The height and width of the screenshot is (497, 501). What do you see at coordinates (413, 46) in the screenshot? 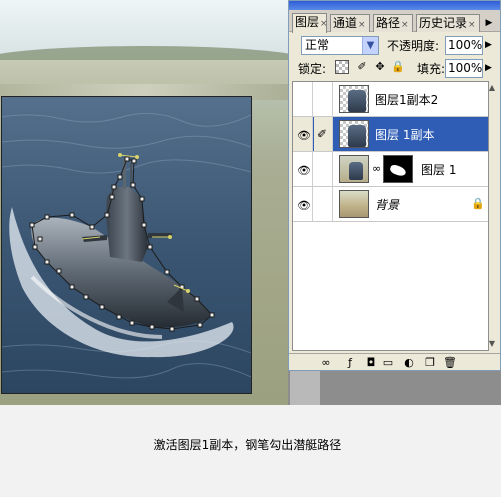
I see `opacity-label: 不透明度:` at bounding box center [413, 46].